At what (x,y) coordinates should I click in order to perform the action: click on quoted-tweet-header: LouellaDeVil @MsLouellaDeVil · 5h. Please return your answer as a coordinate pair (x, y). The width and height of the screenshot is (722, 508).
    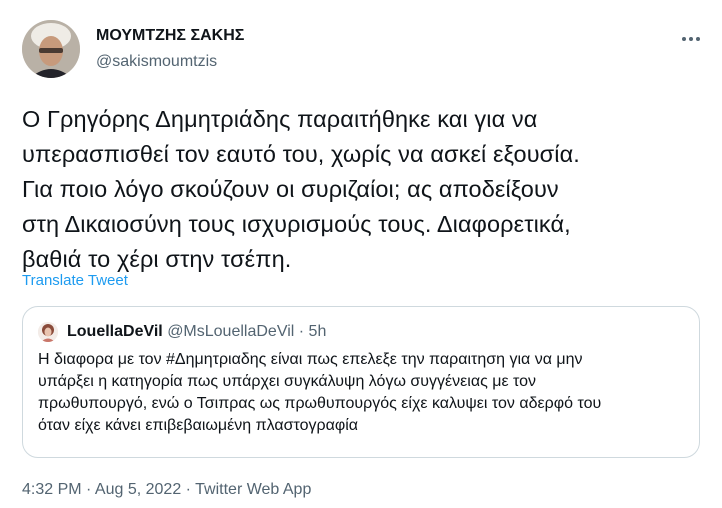
    Looking at the image, I should click on (196, 332).